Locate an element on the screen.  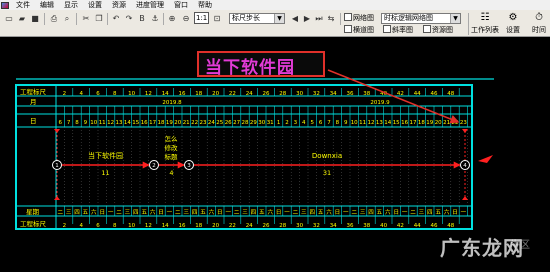
ruler-tick-label: 18 is located at coordinates (198, 94).